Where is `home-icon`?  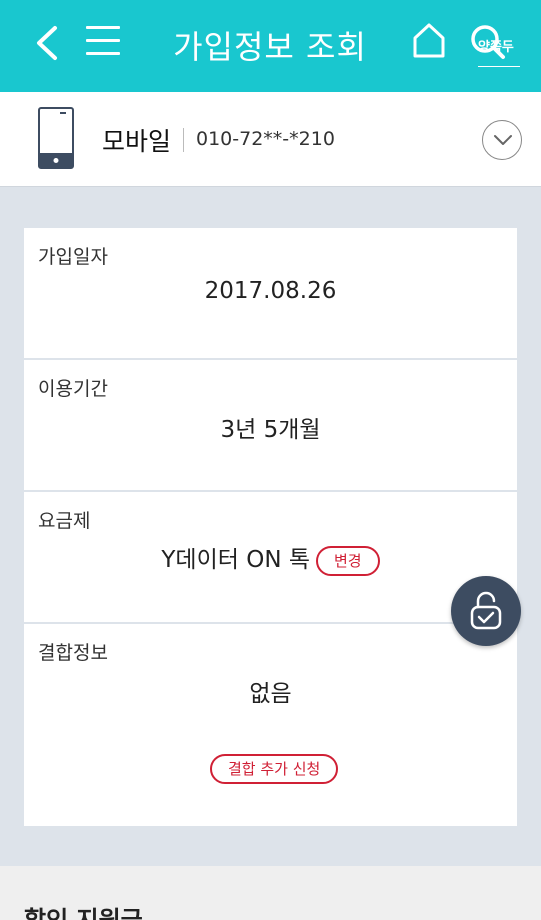 home-icon is located at coordinates (429, 41).